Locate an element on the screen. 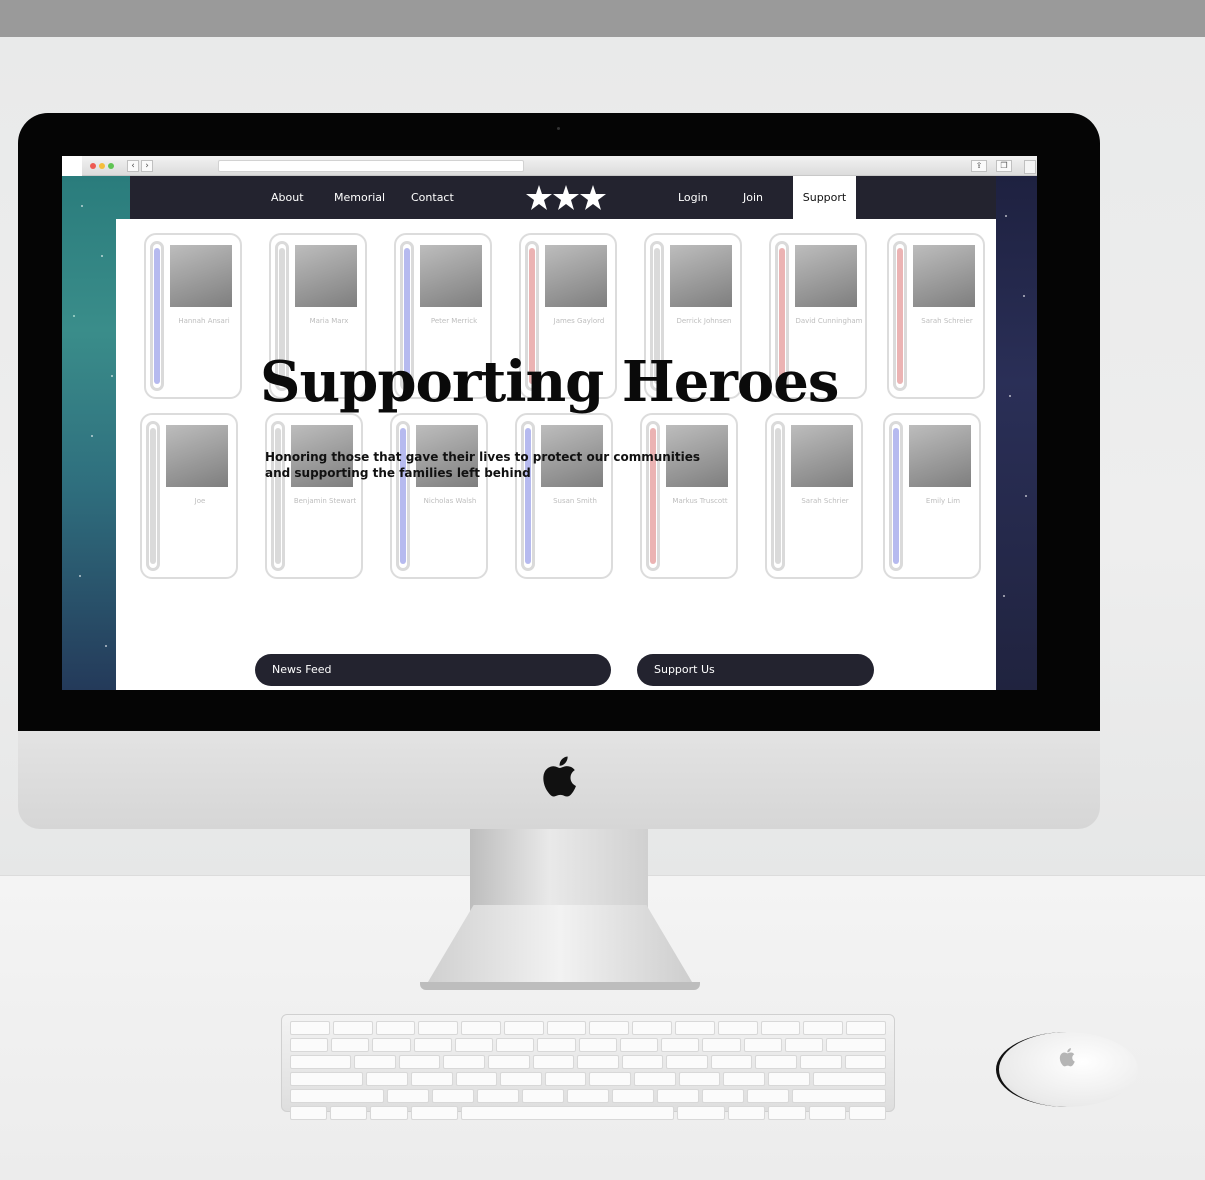 The height and width of the screenshot is (1180, 1205). address-bar is located at coordinates (371, 166).